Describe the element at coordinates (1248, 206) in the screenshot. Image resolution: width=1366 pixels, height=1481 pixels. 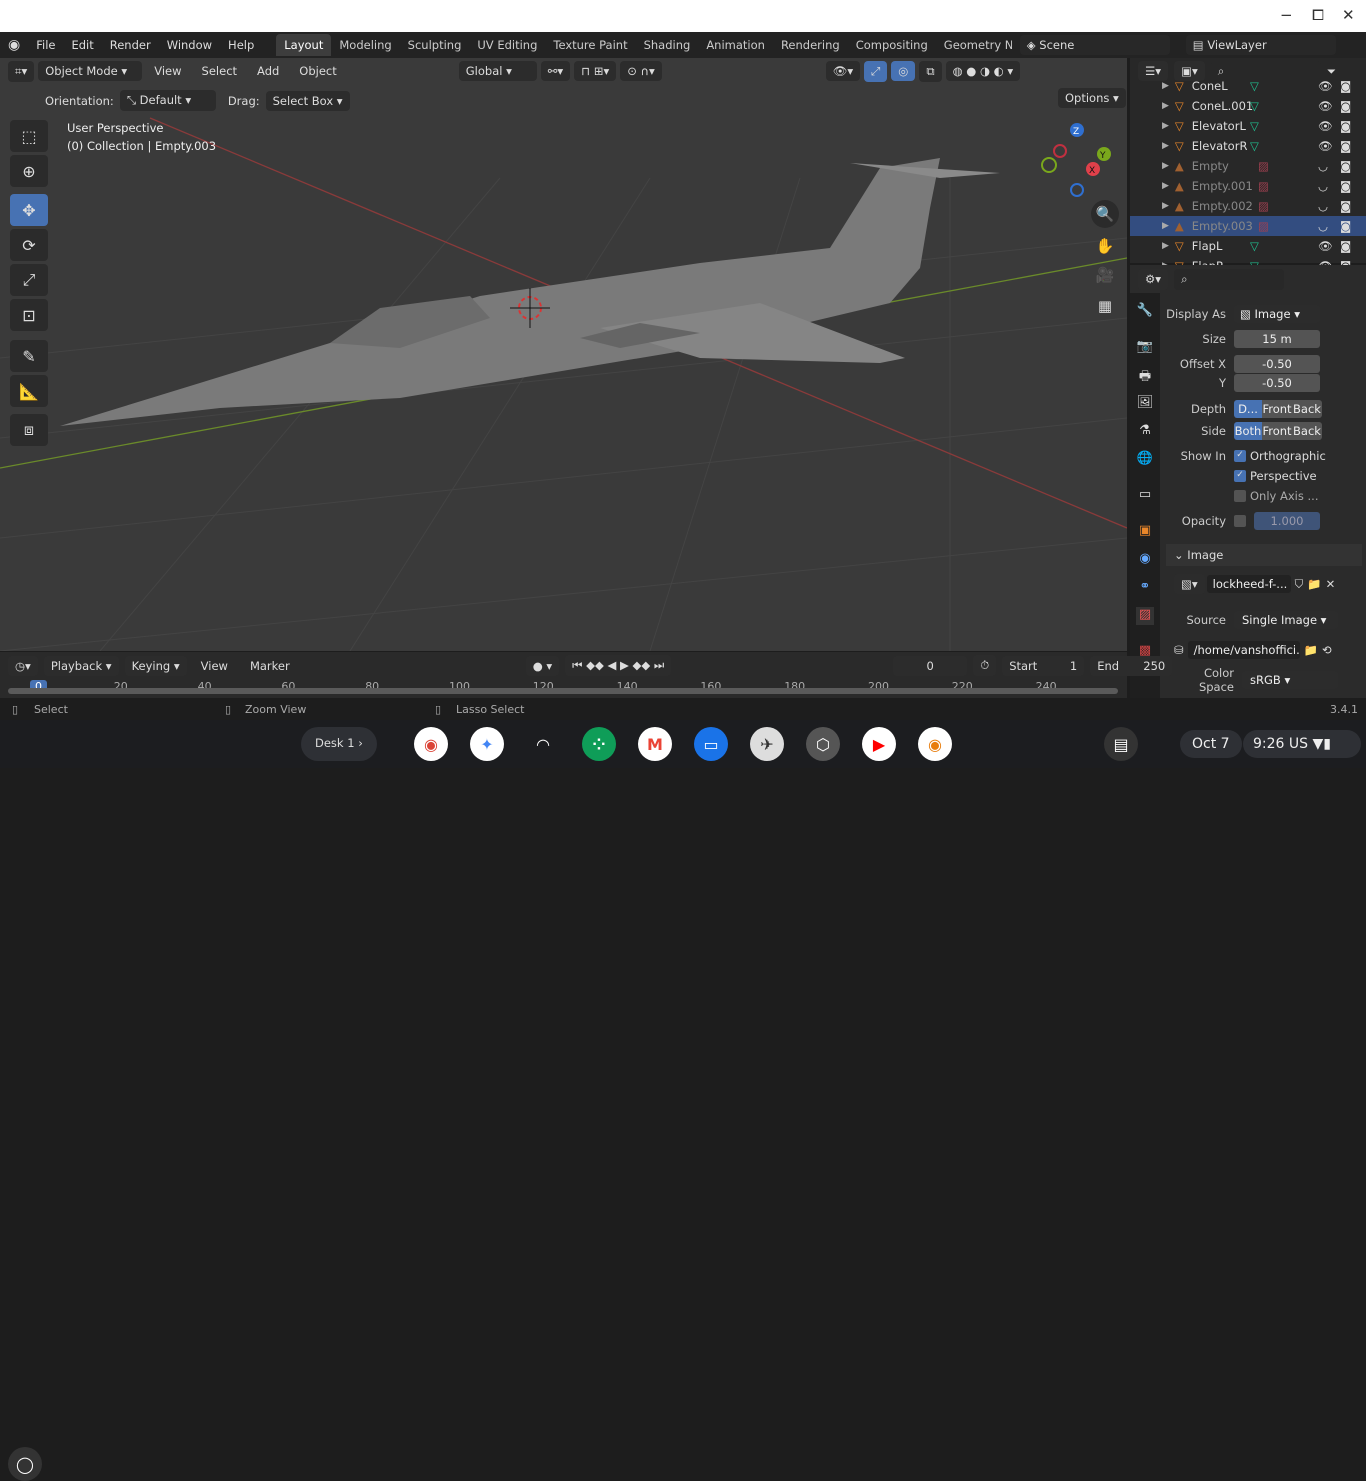
I see `outliner-row: ▶ ▲ Empty.002 ▨ ◡ ◙` at that location.